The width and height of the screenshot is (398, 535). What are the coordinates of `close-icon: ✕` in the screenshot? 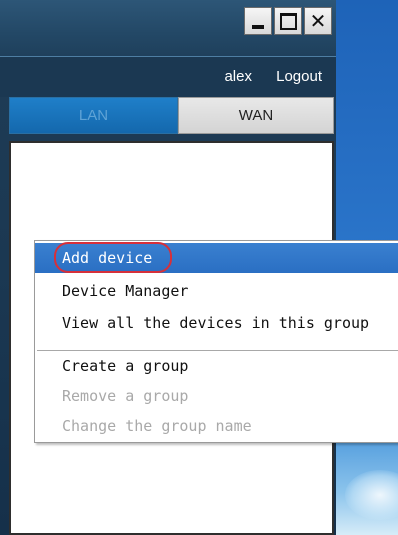 It's located at (318, 21).